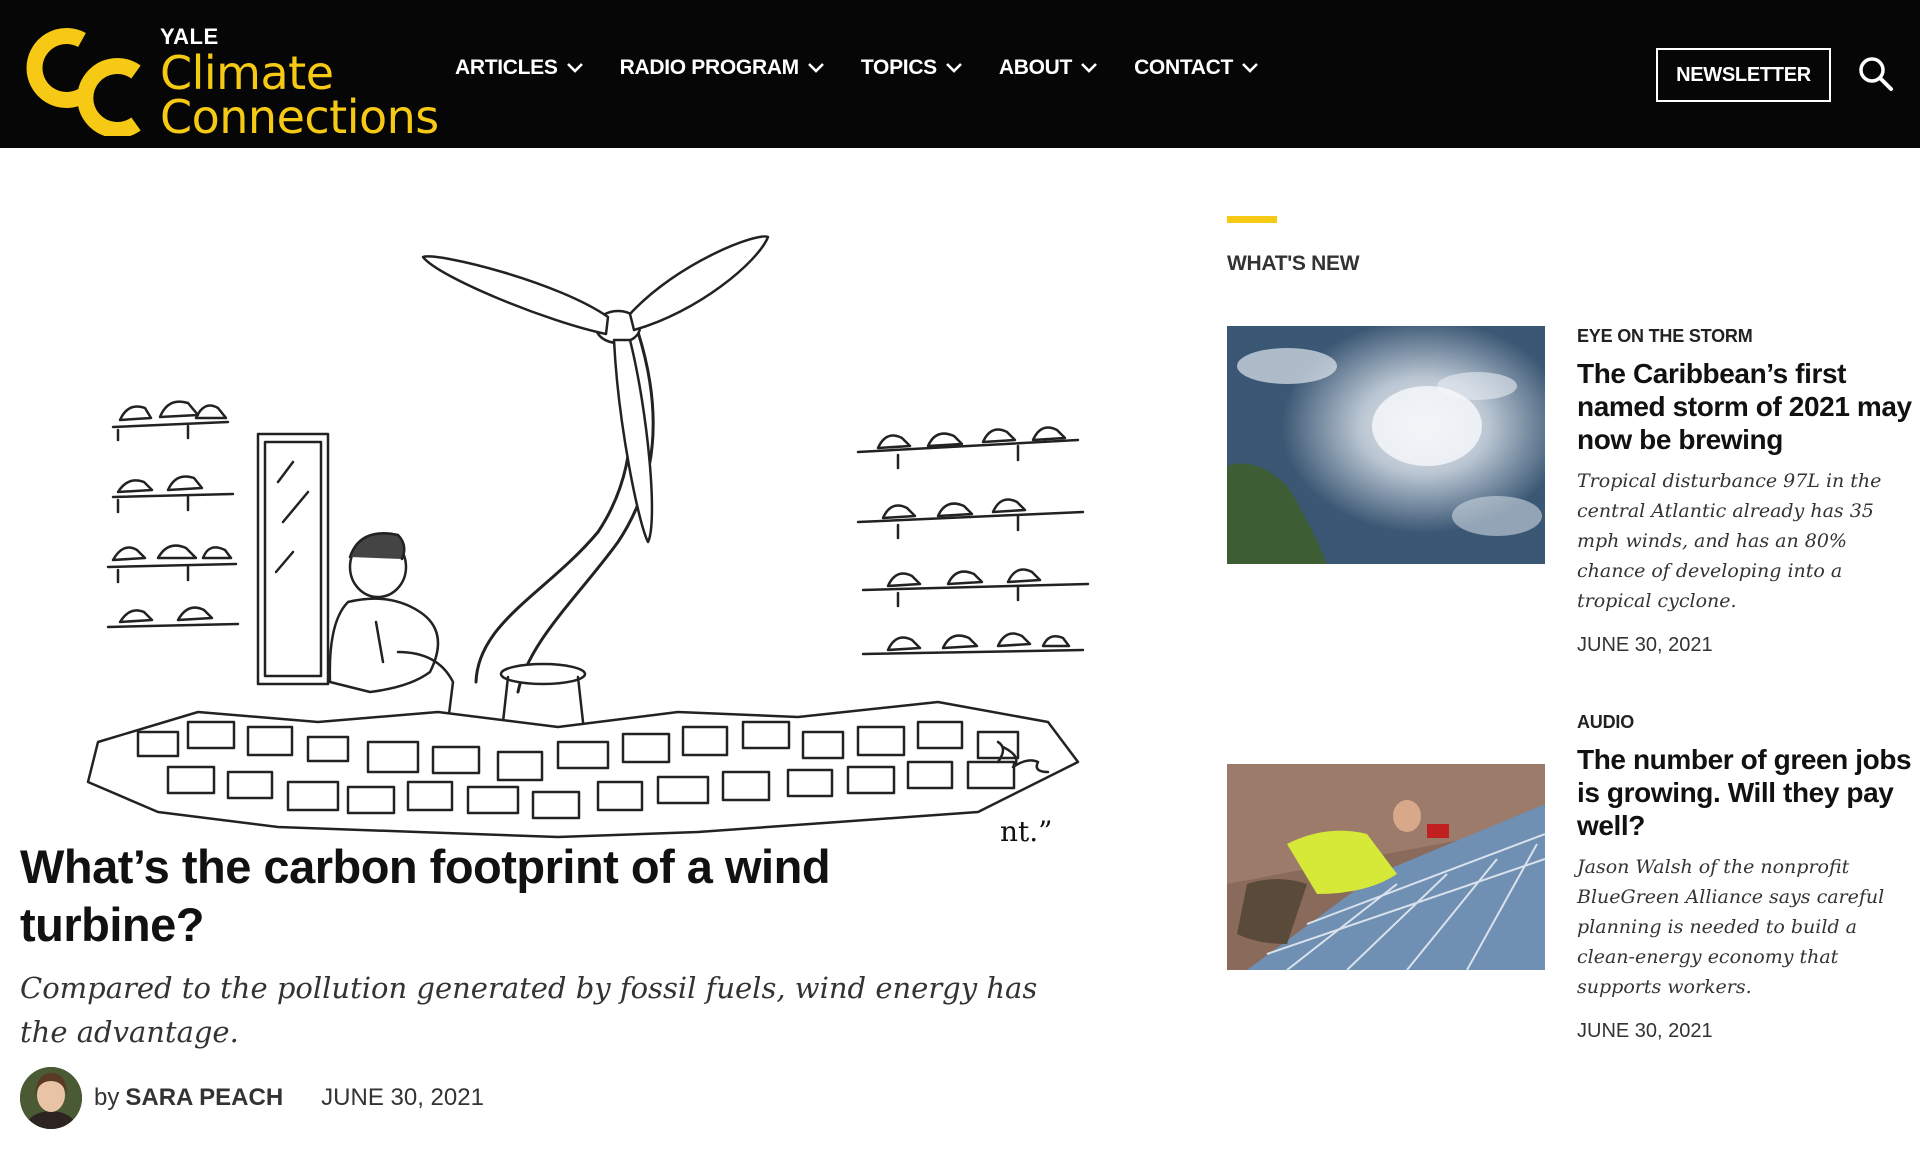 The image size is (1920, 1157). What do you see at coordinates (709, 67) in the screenshot?
I see `nav-radio-program-label: RADIO PROGRAM` at bounding box center [709, 67].